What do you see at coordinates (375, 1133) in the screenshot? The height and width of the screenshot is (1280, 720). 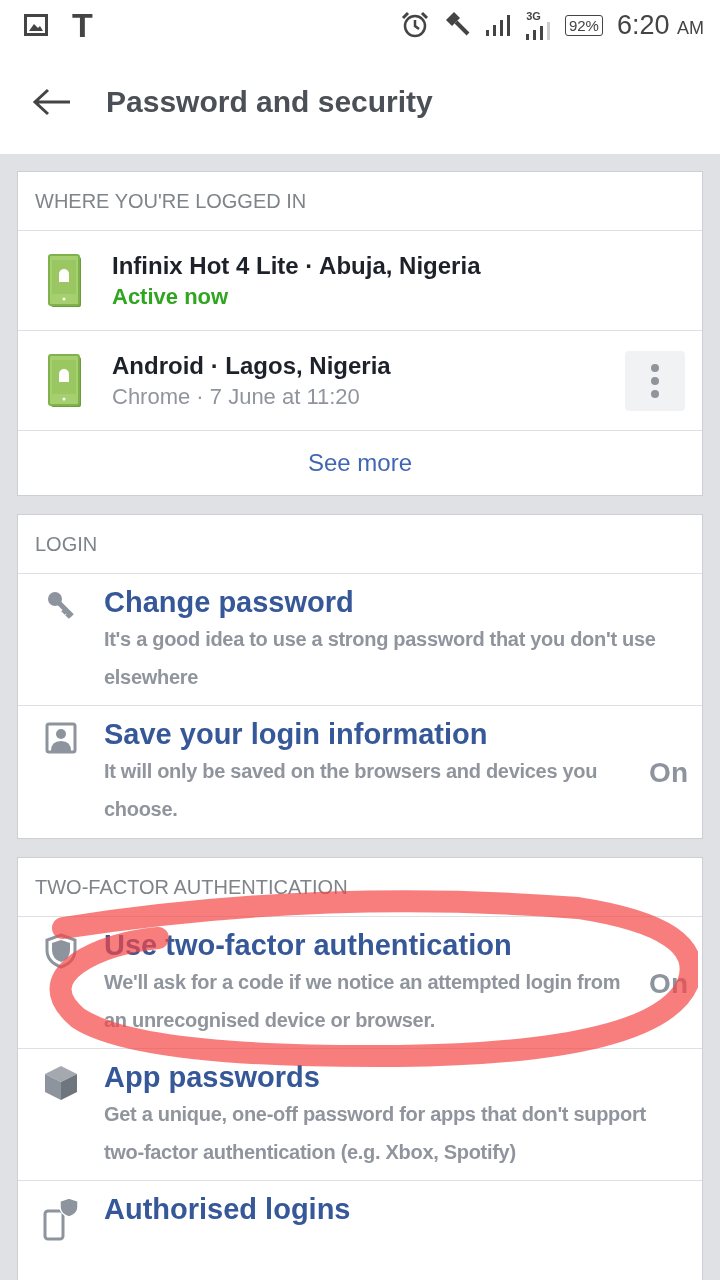 I see `item-description: Get a unique, one-off password for apps that don't support two-factor authentication (e.g. Xbox, Spotify)` at bounding box center [375, 1133].